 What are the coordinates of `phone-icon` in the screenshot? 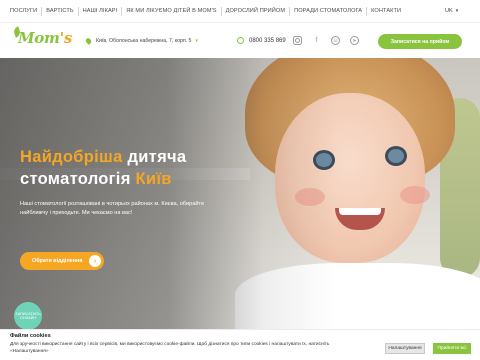 It's located at (240, 40).